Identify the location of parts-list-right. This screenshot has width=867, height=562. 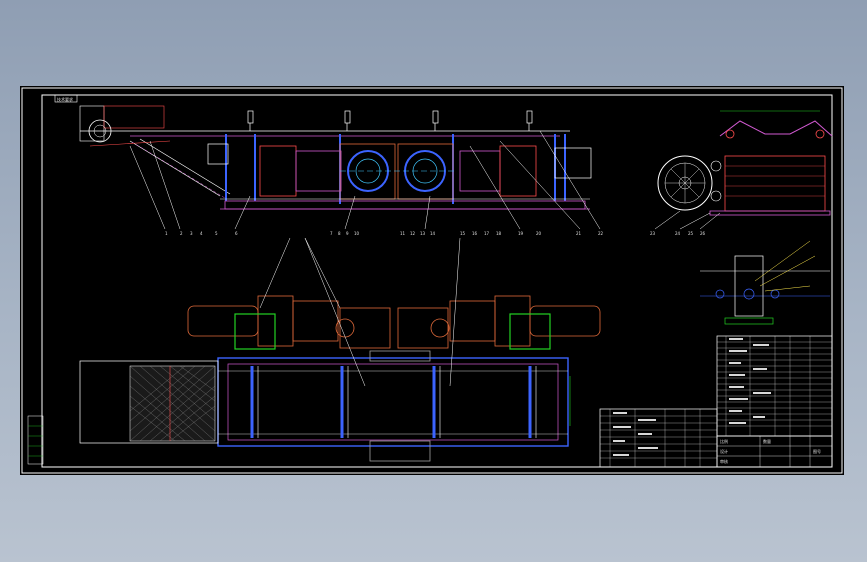
(774, 386).